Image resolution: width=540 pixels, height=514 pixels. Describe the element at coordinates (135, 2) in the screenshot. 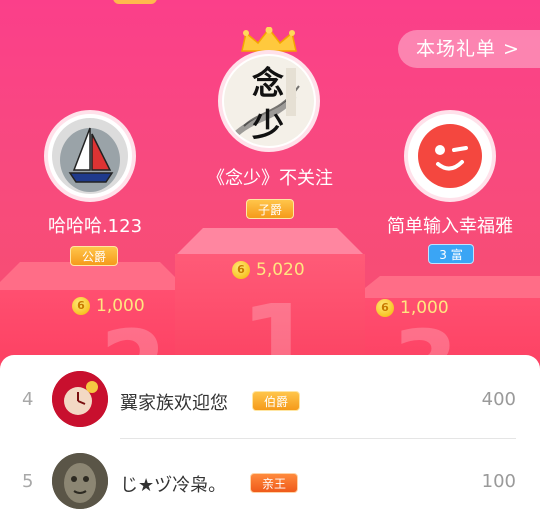

I see `top-tab-indicator` at that location.